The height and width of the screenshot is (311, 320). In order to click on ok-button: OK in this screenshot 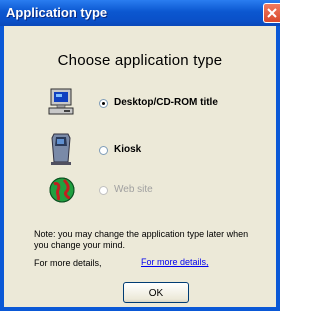, I will do `click(156, 292)`.